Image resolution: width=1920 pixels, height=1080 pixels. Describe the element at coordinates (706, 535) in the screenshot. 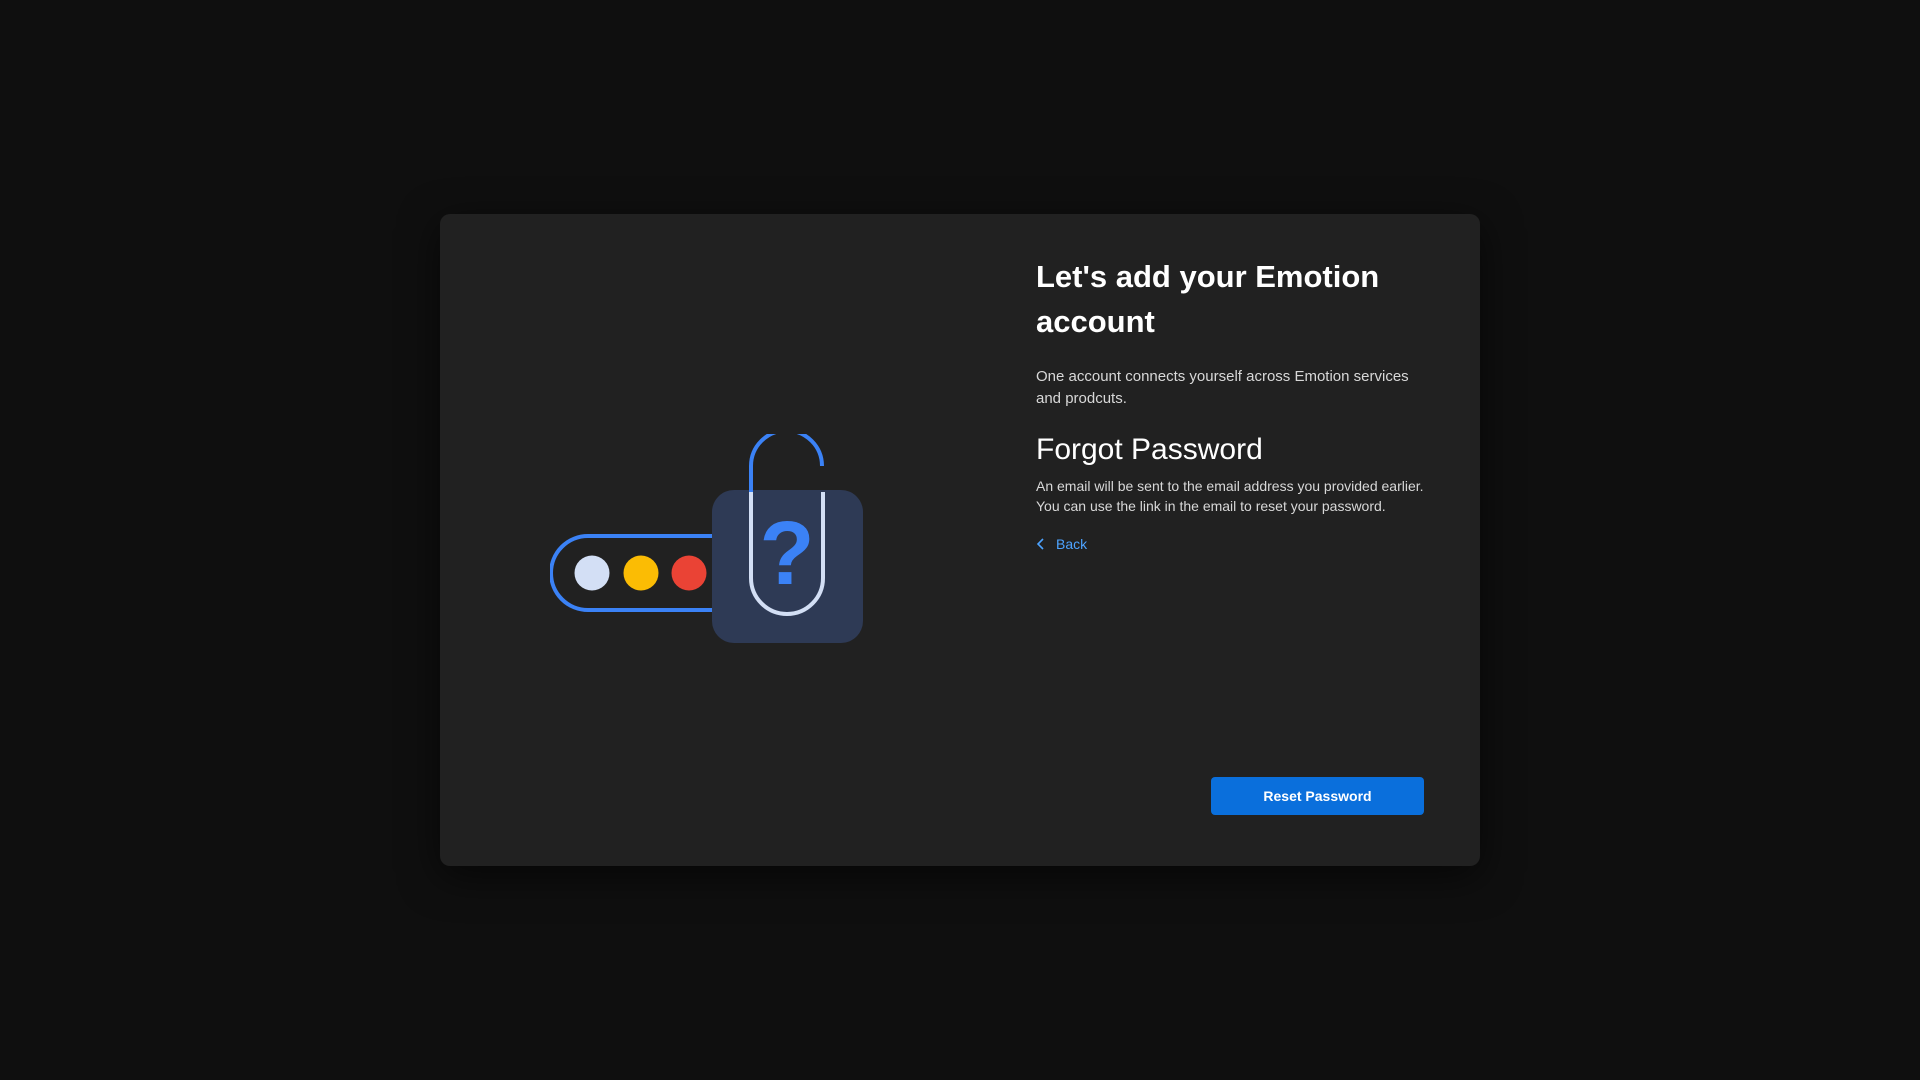

I see `password-lock-icon: ?` at that location.